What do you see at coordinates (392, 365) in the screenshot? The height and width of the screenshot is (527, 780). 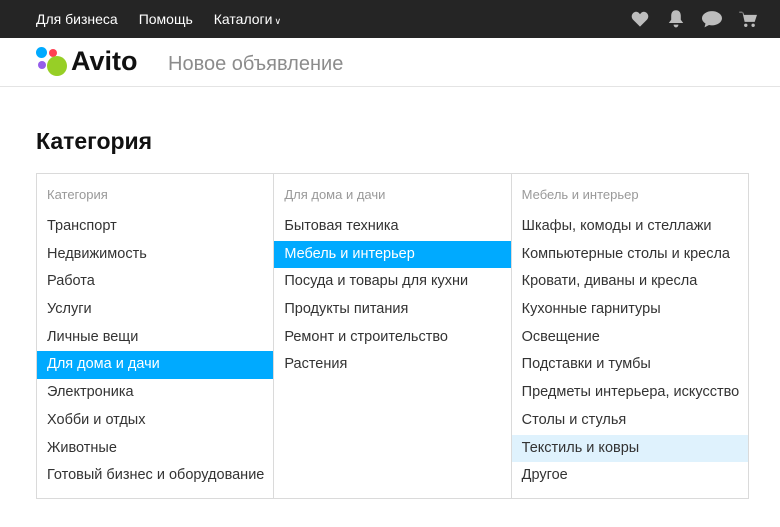 I see `category-item: Растения` at bounding box center [392, 365].